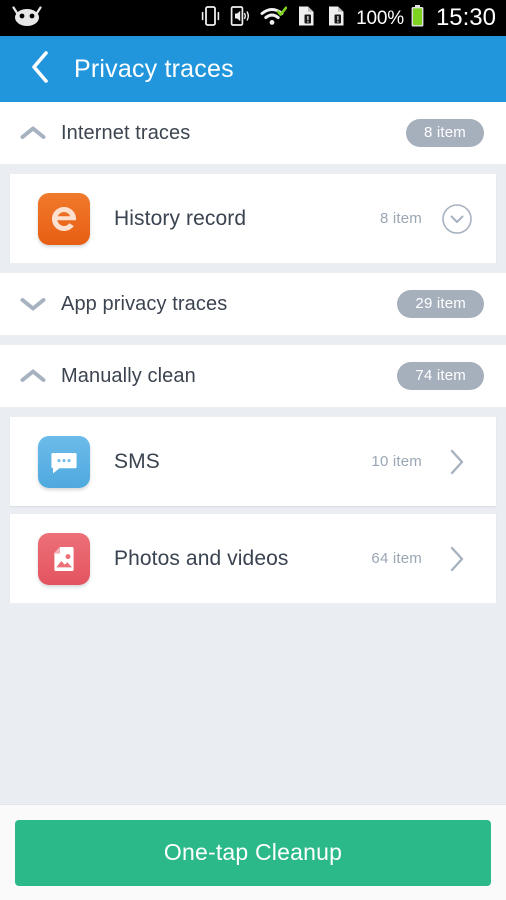 Image resolution: width=506 pixels, height=900 pixels. Describe the element at coordinates (253, 69) in the screenshot. I see `app-bar: Privacy traces` at that location.